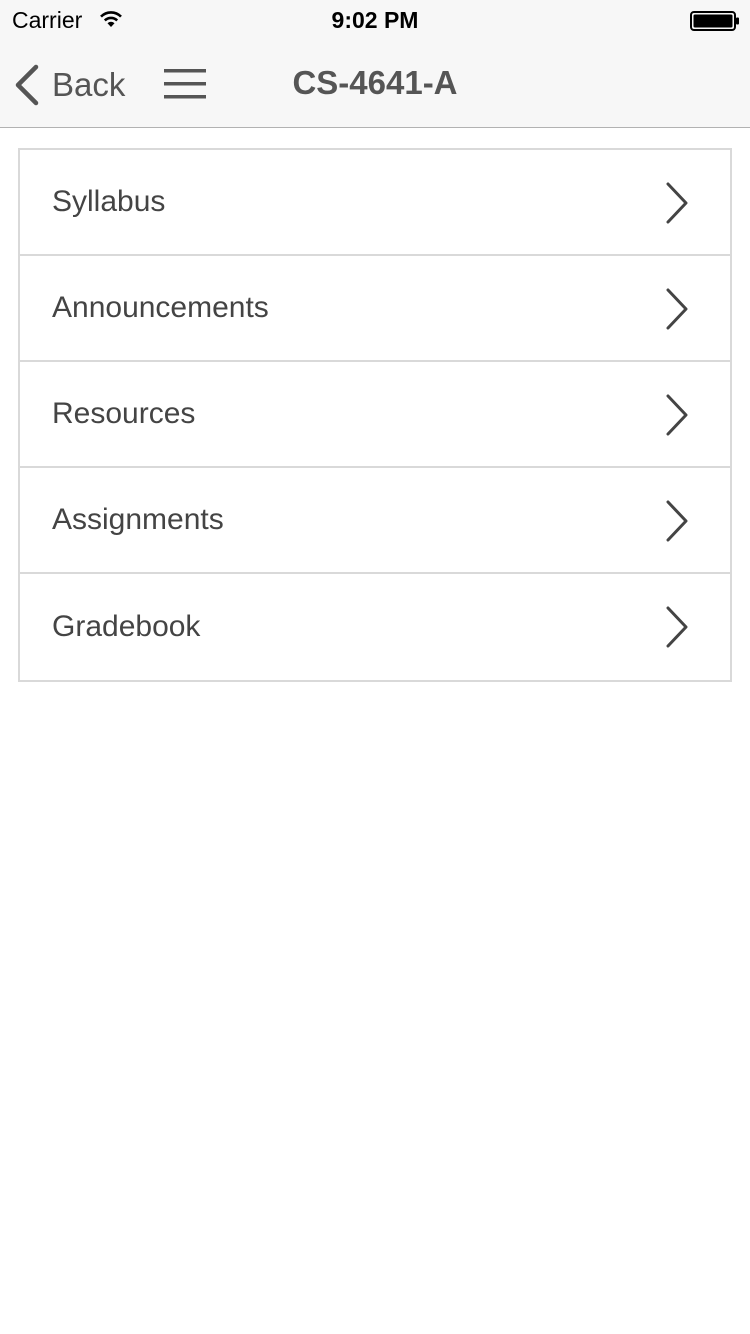 The height and width of the screenshot is (1334, 750). What do you see at coordinates (375, 521) in the screenshot?
I see `menu-item-assignments: Assignments` at bounding box center [375, 521].